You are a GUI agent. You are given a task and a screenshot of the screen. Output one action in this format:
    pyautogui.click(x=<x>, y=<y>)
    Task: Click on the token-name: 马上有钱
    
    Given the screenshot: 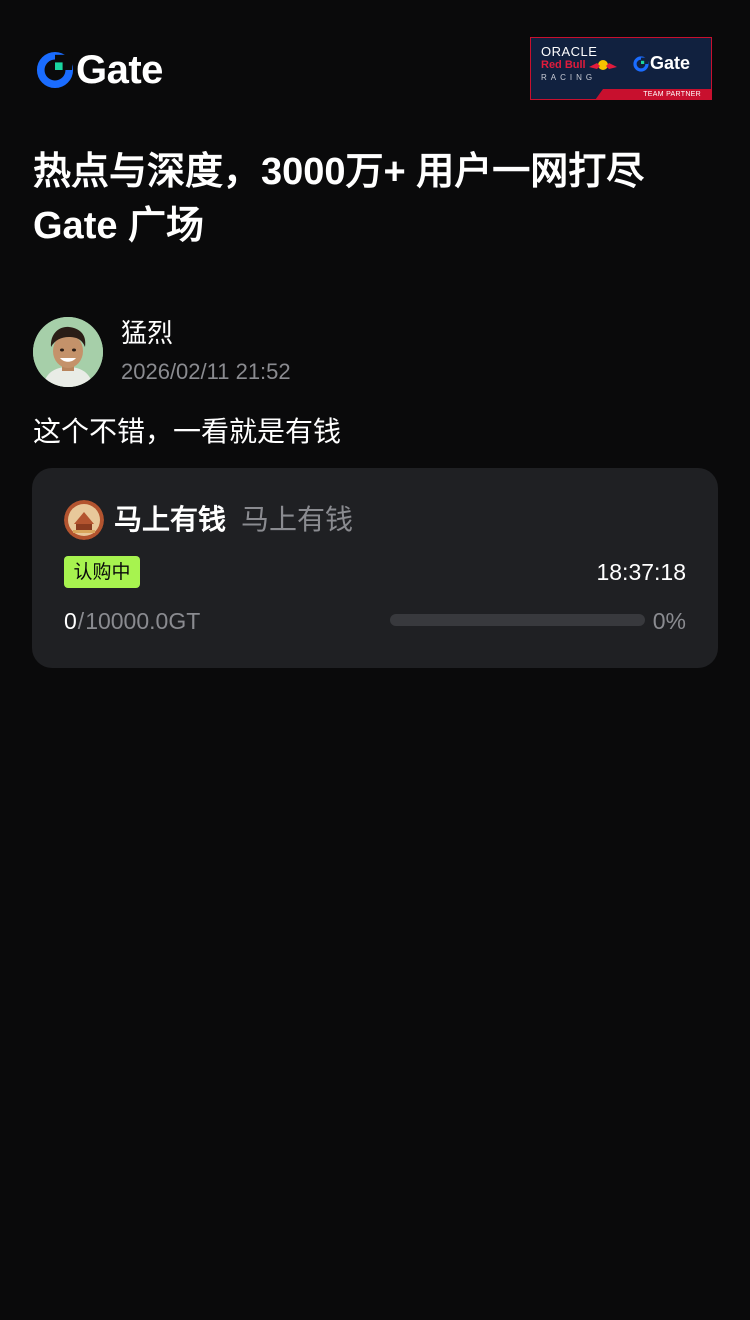 What is the action you would take?
    pyautogui.click(x=170, y=519)
    